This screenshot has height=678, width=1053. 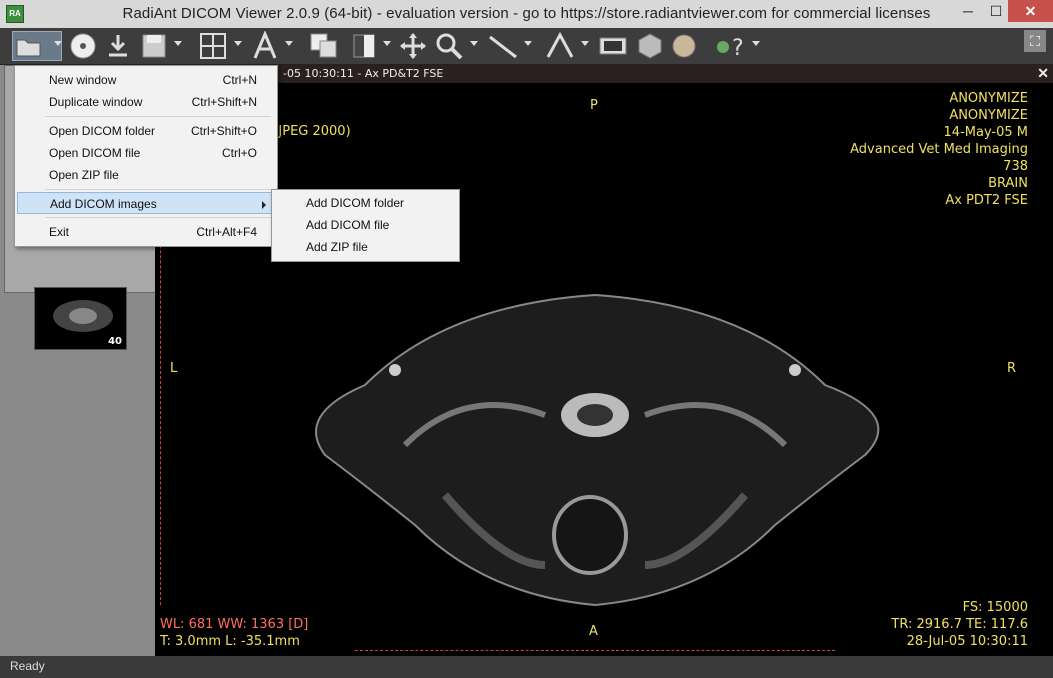 I want to click on download-button, so click(x=118, y=46).